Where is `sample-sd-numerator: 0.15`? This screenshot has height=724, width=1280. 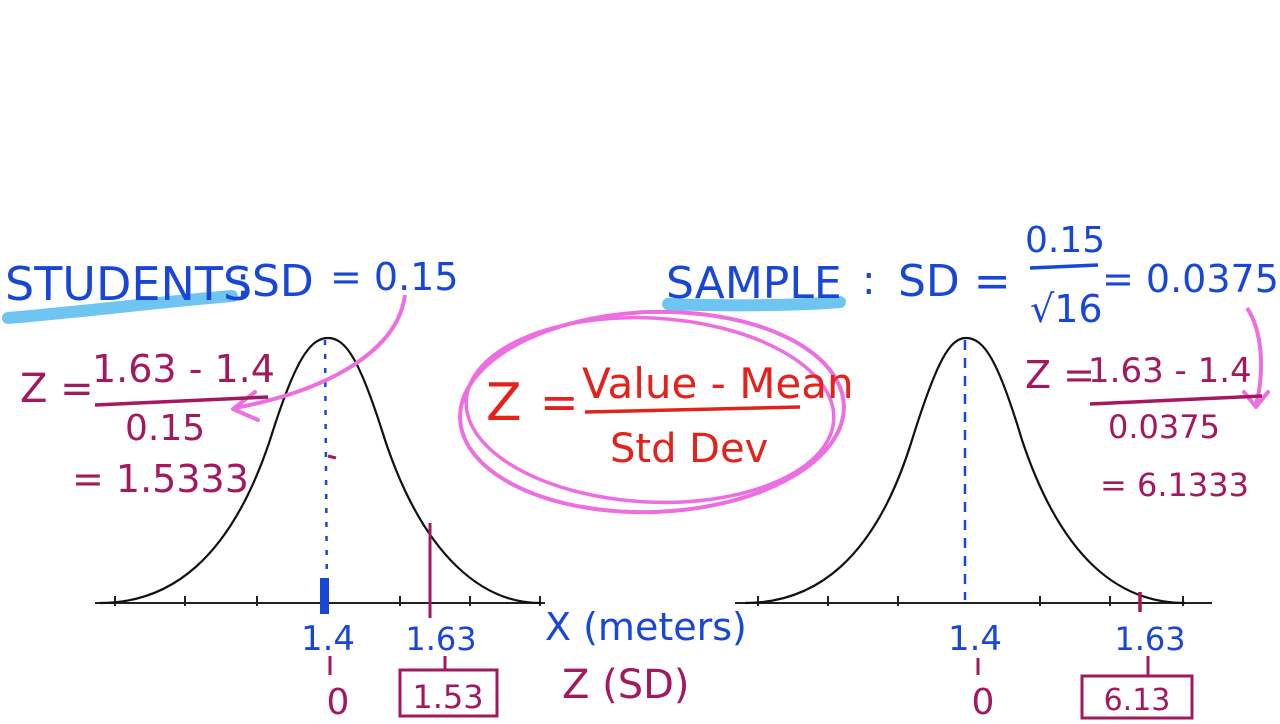 sample-sd-numerator: 0.15 is located at coordinates (1065, 240).